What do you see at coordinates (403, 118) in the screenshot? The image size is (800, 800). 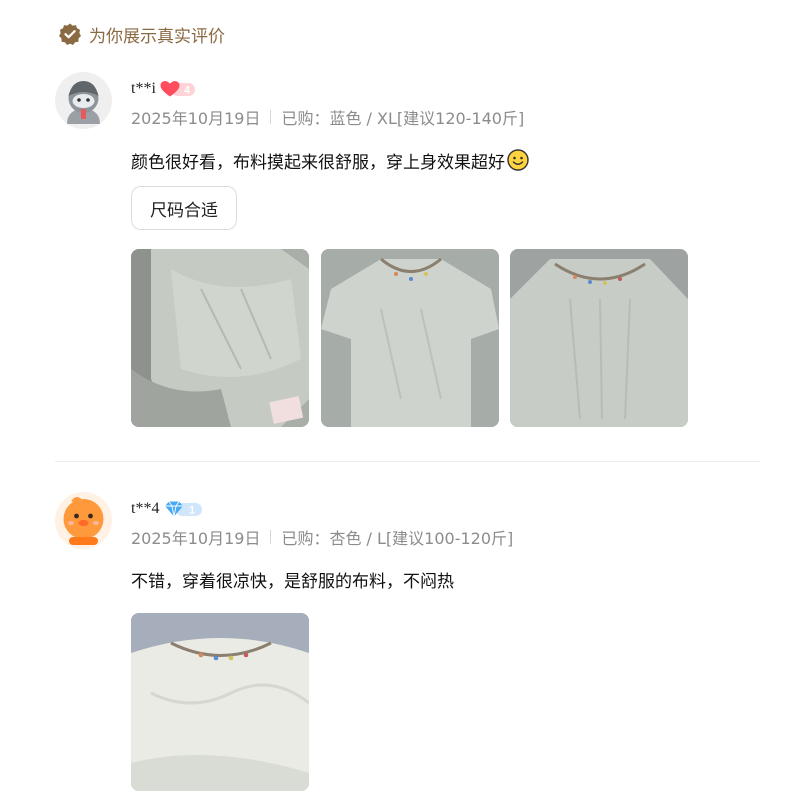 I see `purchase-info: 已购：蓝色 / XL[建议120-140斤]` at bounding box center [403, 118].